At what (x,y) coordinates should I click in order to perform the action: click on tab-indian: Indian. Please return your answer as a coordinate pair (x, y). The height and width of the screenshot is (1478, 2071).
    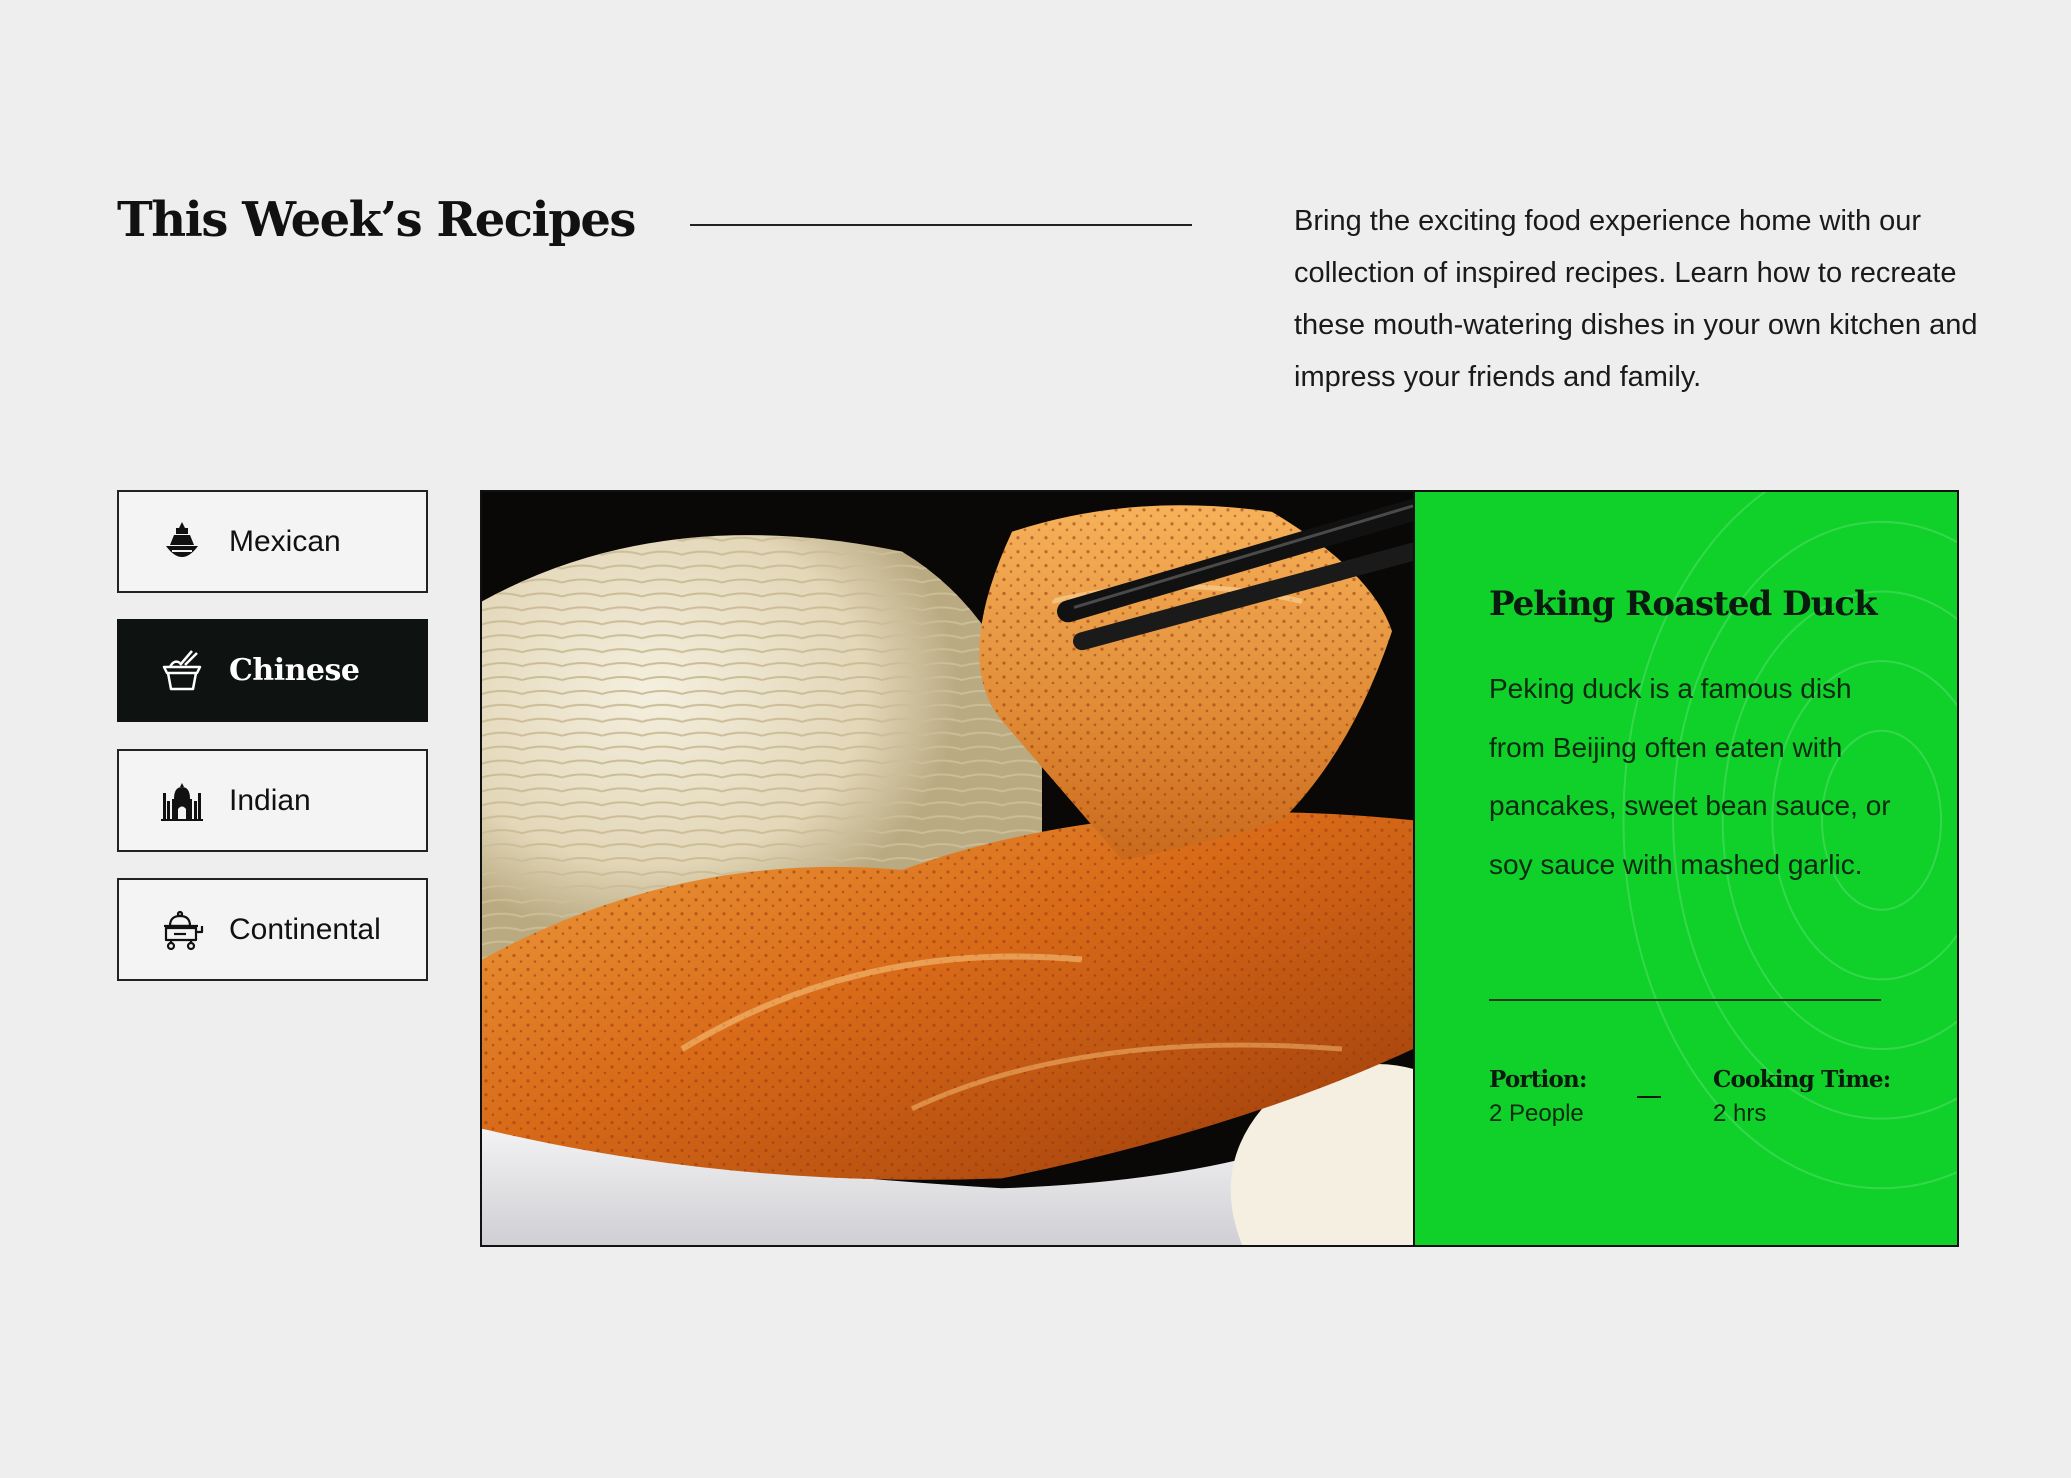
    Looking at the image, I should click on (272, 800).